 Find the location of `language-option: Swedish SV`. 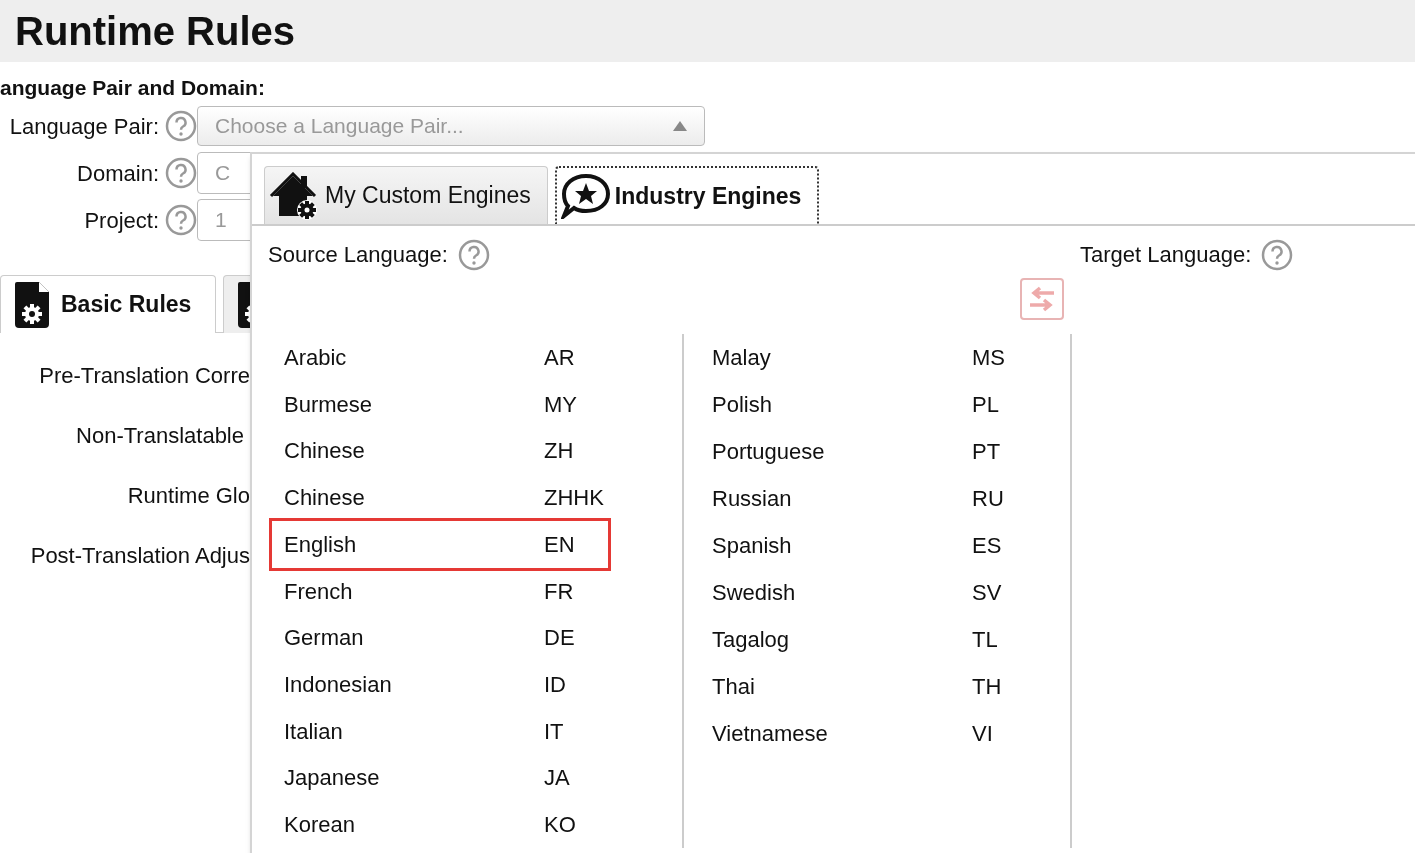

language-option: Swedish SV is located at coordinates (883, 592).